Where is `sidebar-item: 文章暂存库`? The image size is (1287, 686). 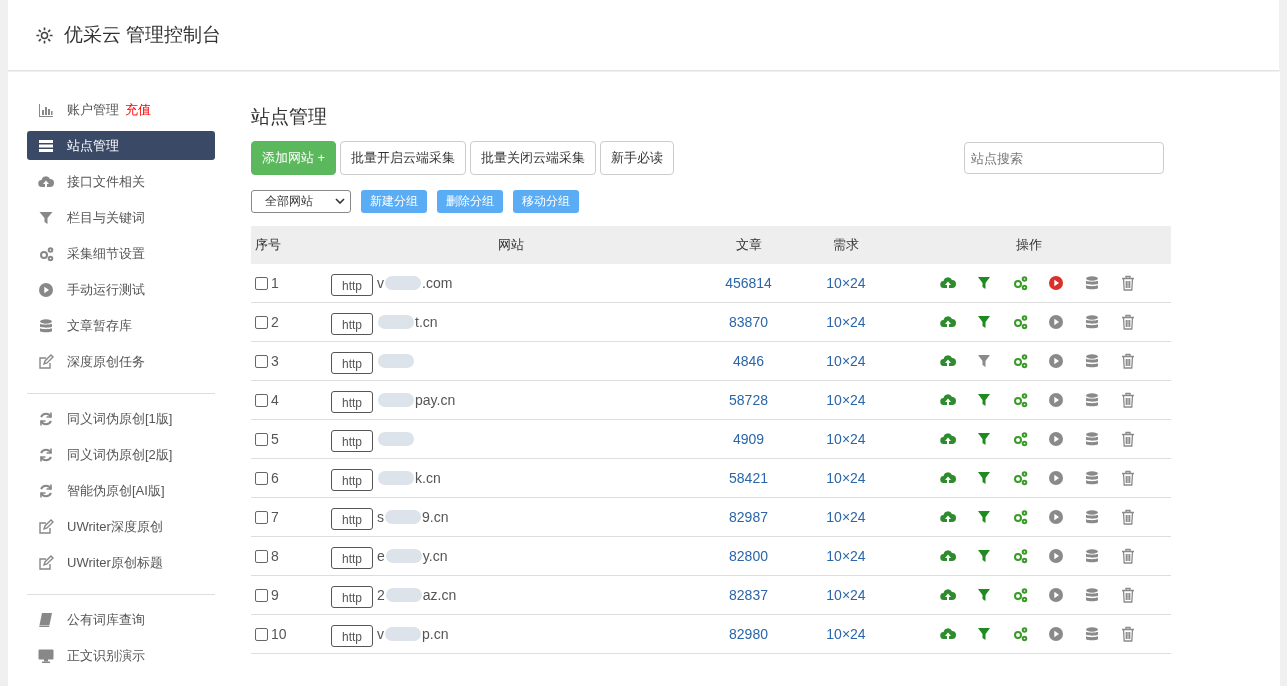 sidebar-item: 文章暂存库 is located at coordinates (121, 325).